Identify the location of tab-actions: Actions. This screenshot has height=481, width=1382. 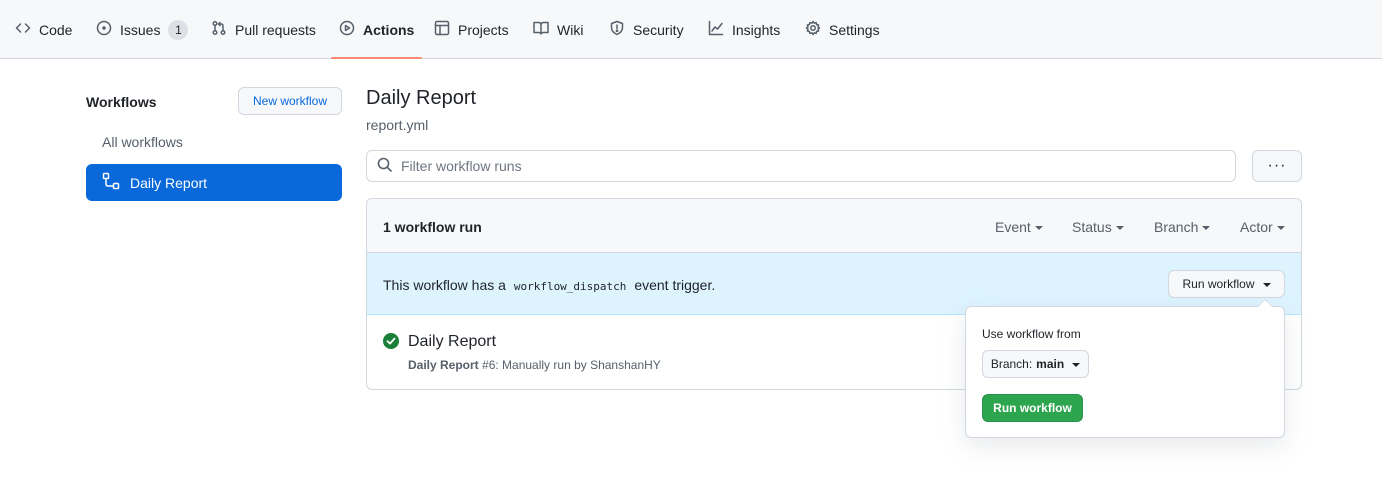
(376, 29).